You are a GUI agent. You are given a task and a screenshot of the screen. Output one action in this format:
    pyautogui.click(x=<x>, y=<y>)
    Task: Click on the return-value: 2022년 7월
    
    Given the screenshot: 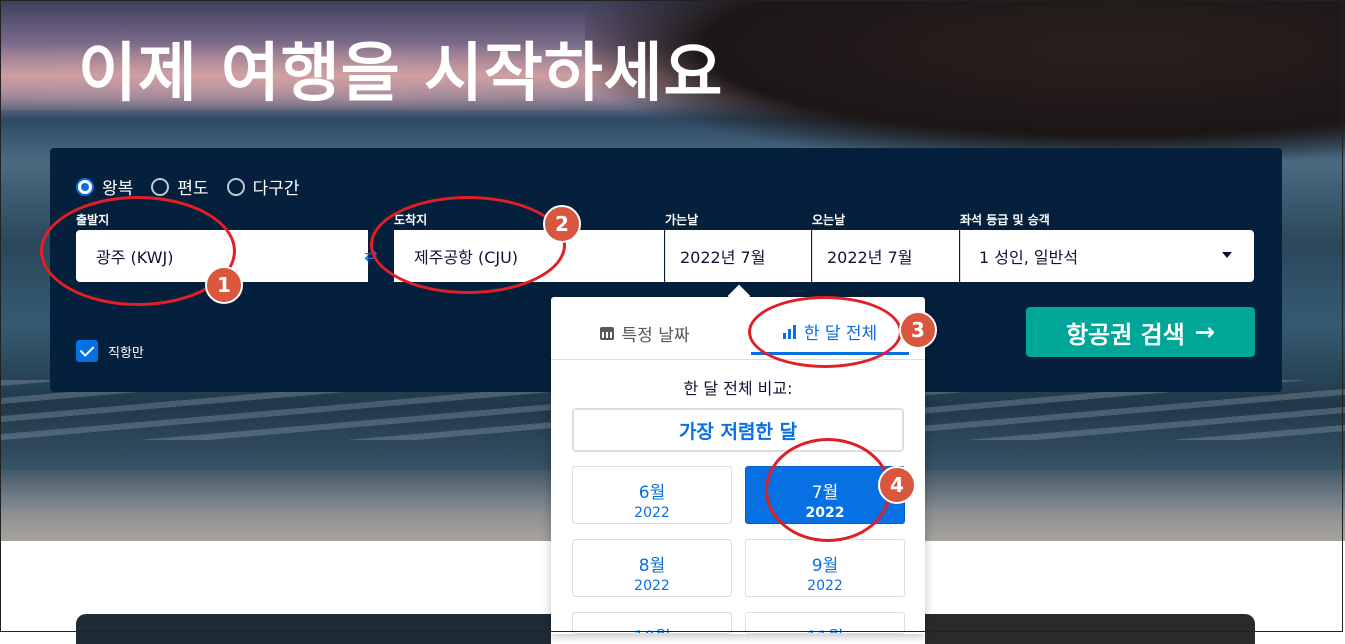 What is the action you would take?
    pyautogui.click(x=870, y=257)
    